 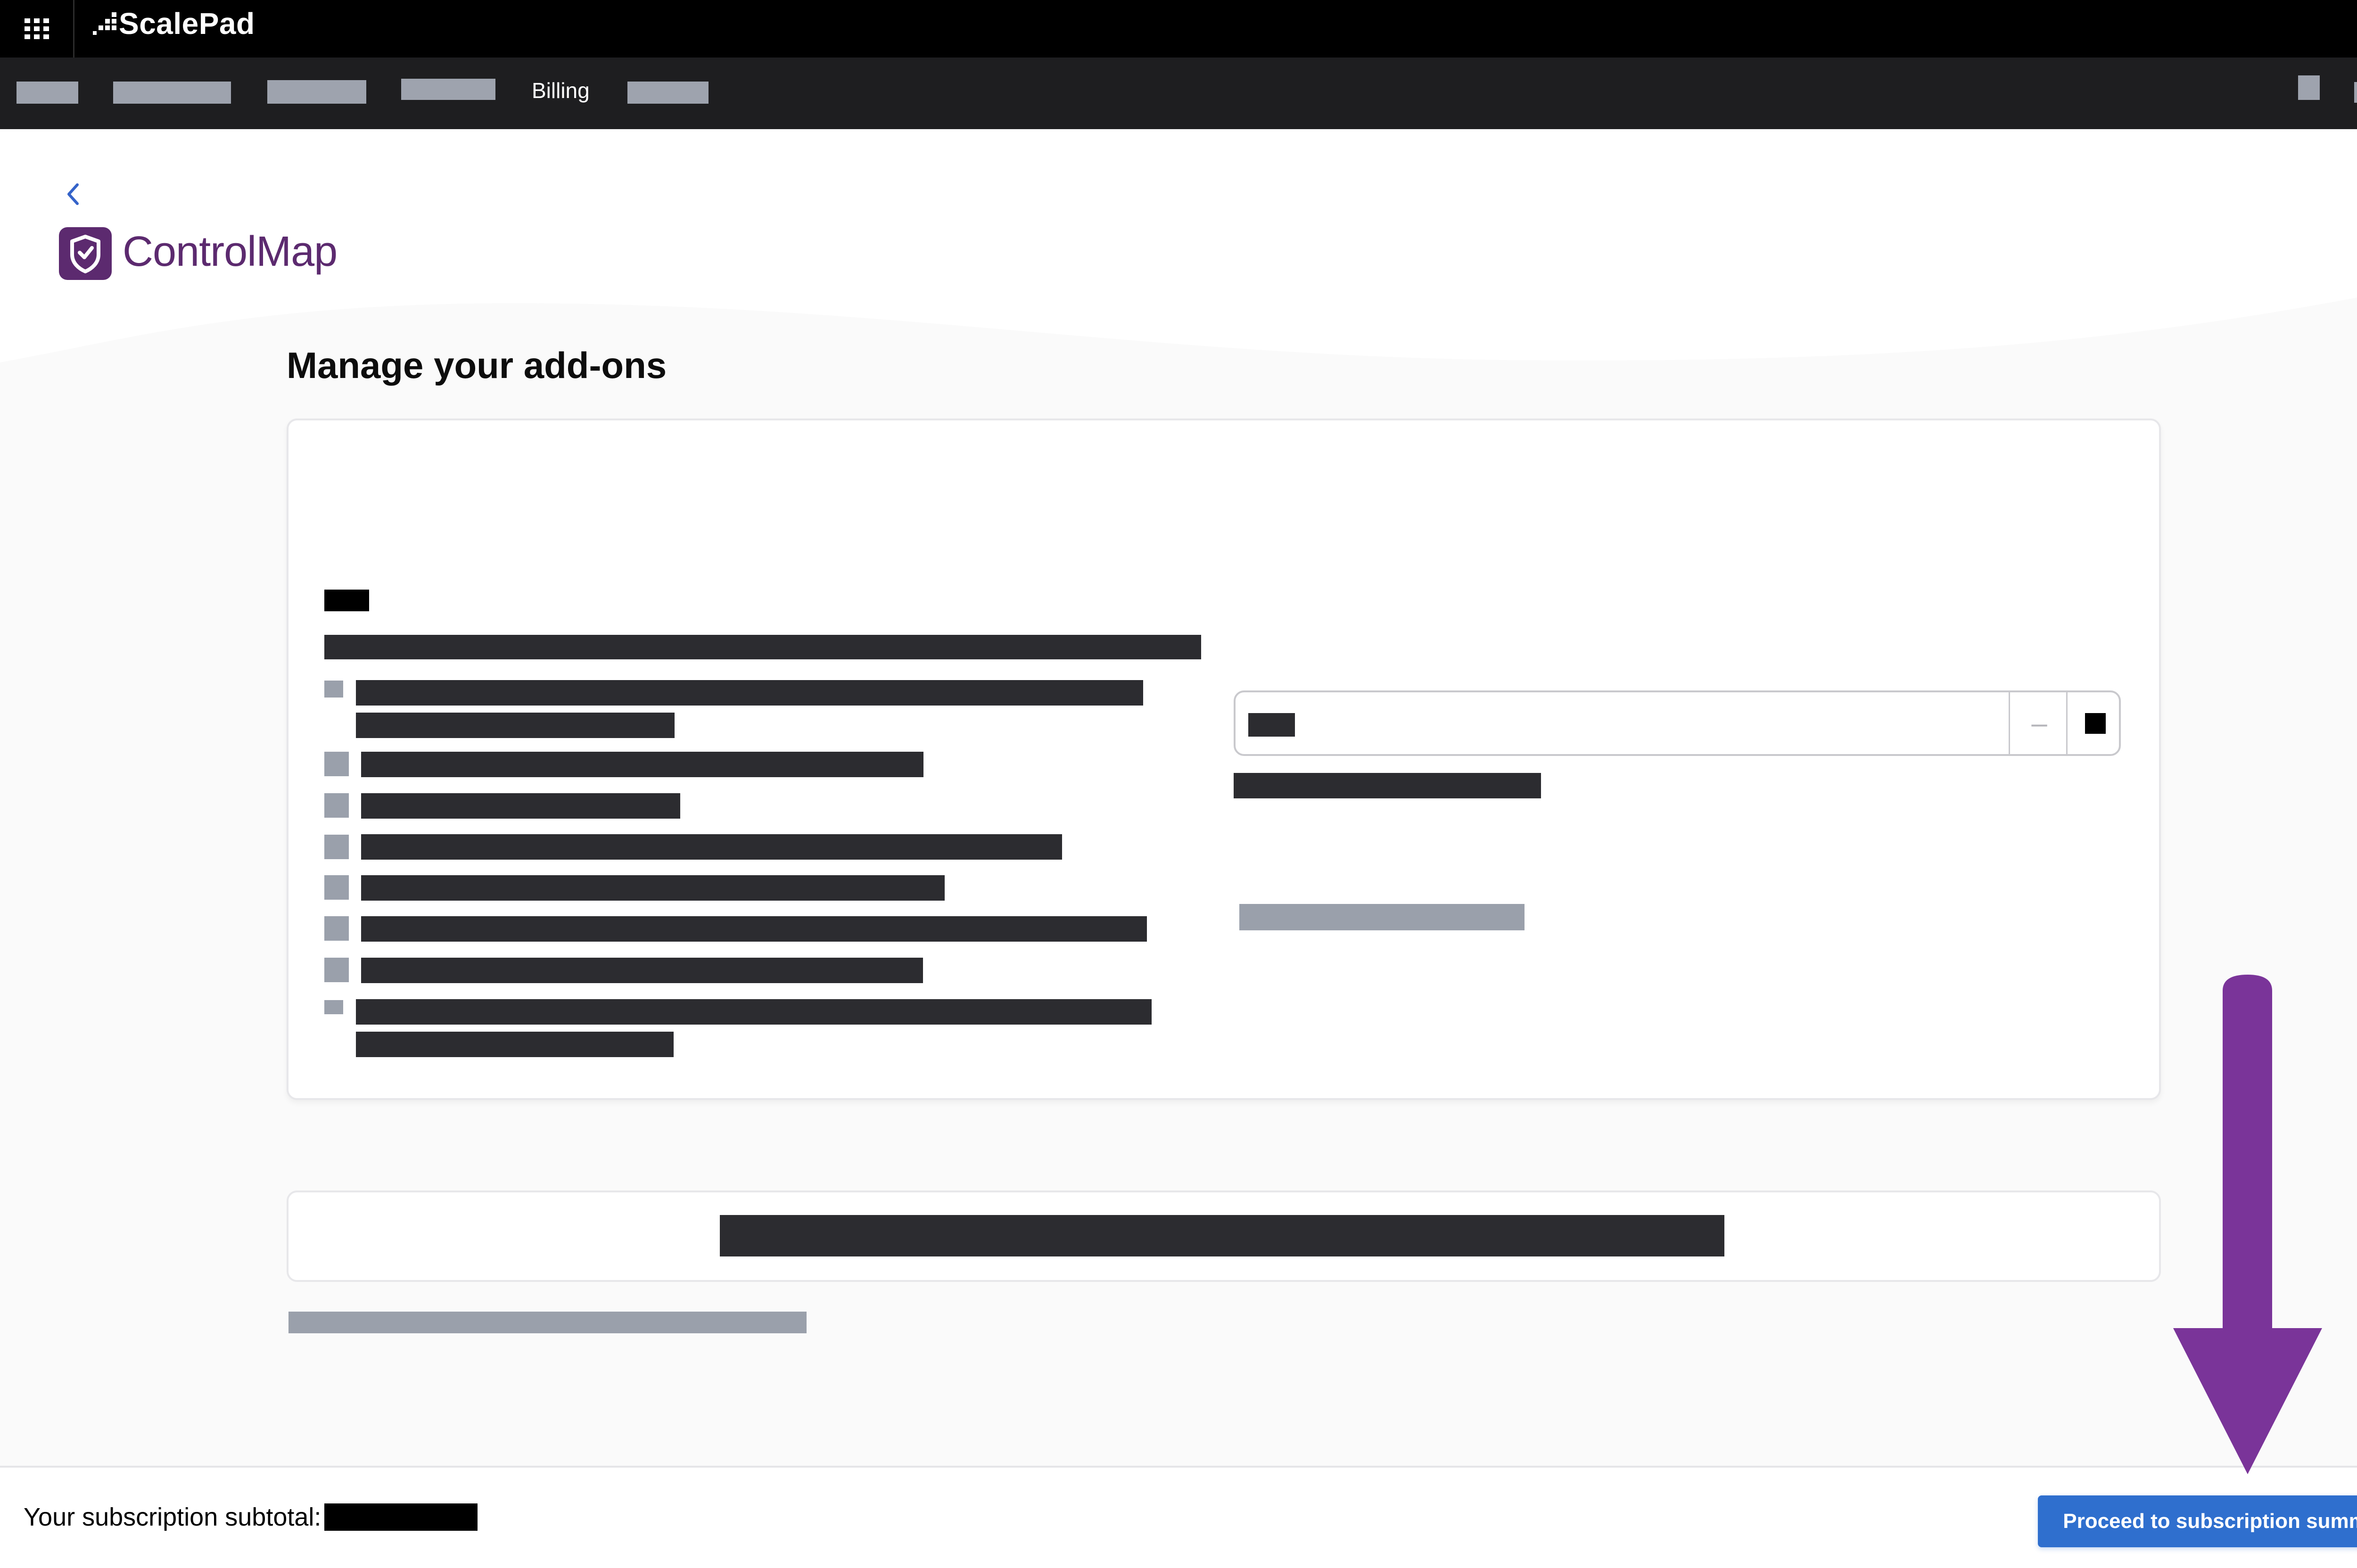 What do you see at coordinates (2309, 87) in the screenshot?
I see `nav-utility-icon` at bounding box center [2309, 87].